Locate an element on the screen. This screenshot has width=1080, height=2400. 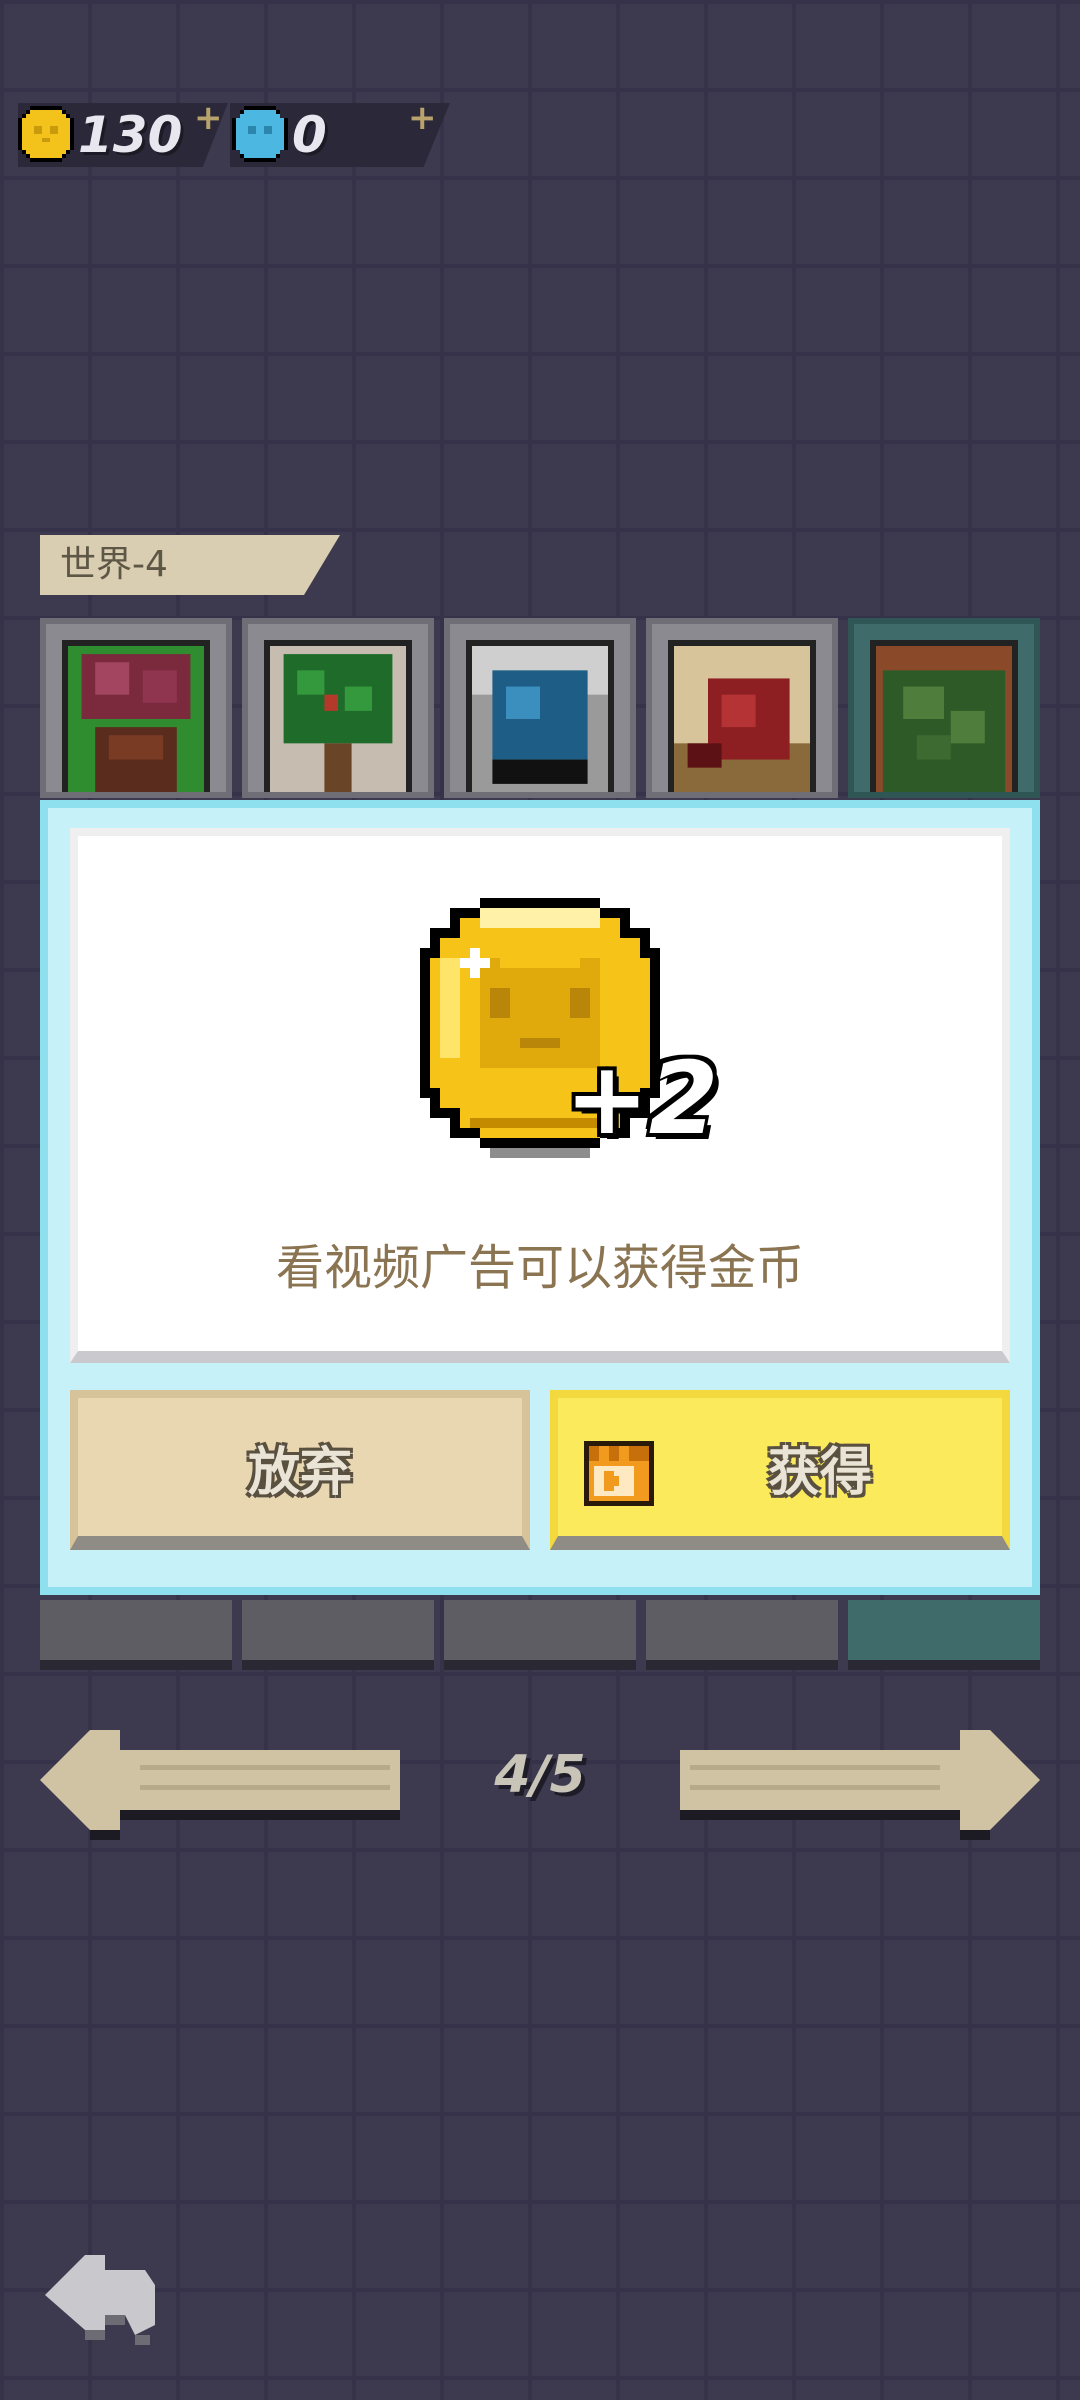
world-label: 世界-4 is located at coordinates (114, 564).